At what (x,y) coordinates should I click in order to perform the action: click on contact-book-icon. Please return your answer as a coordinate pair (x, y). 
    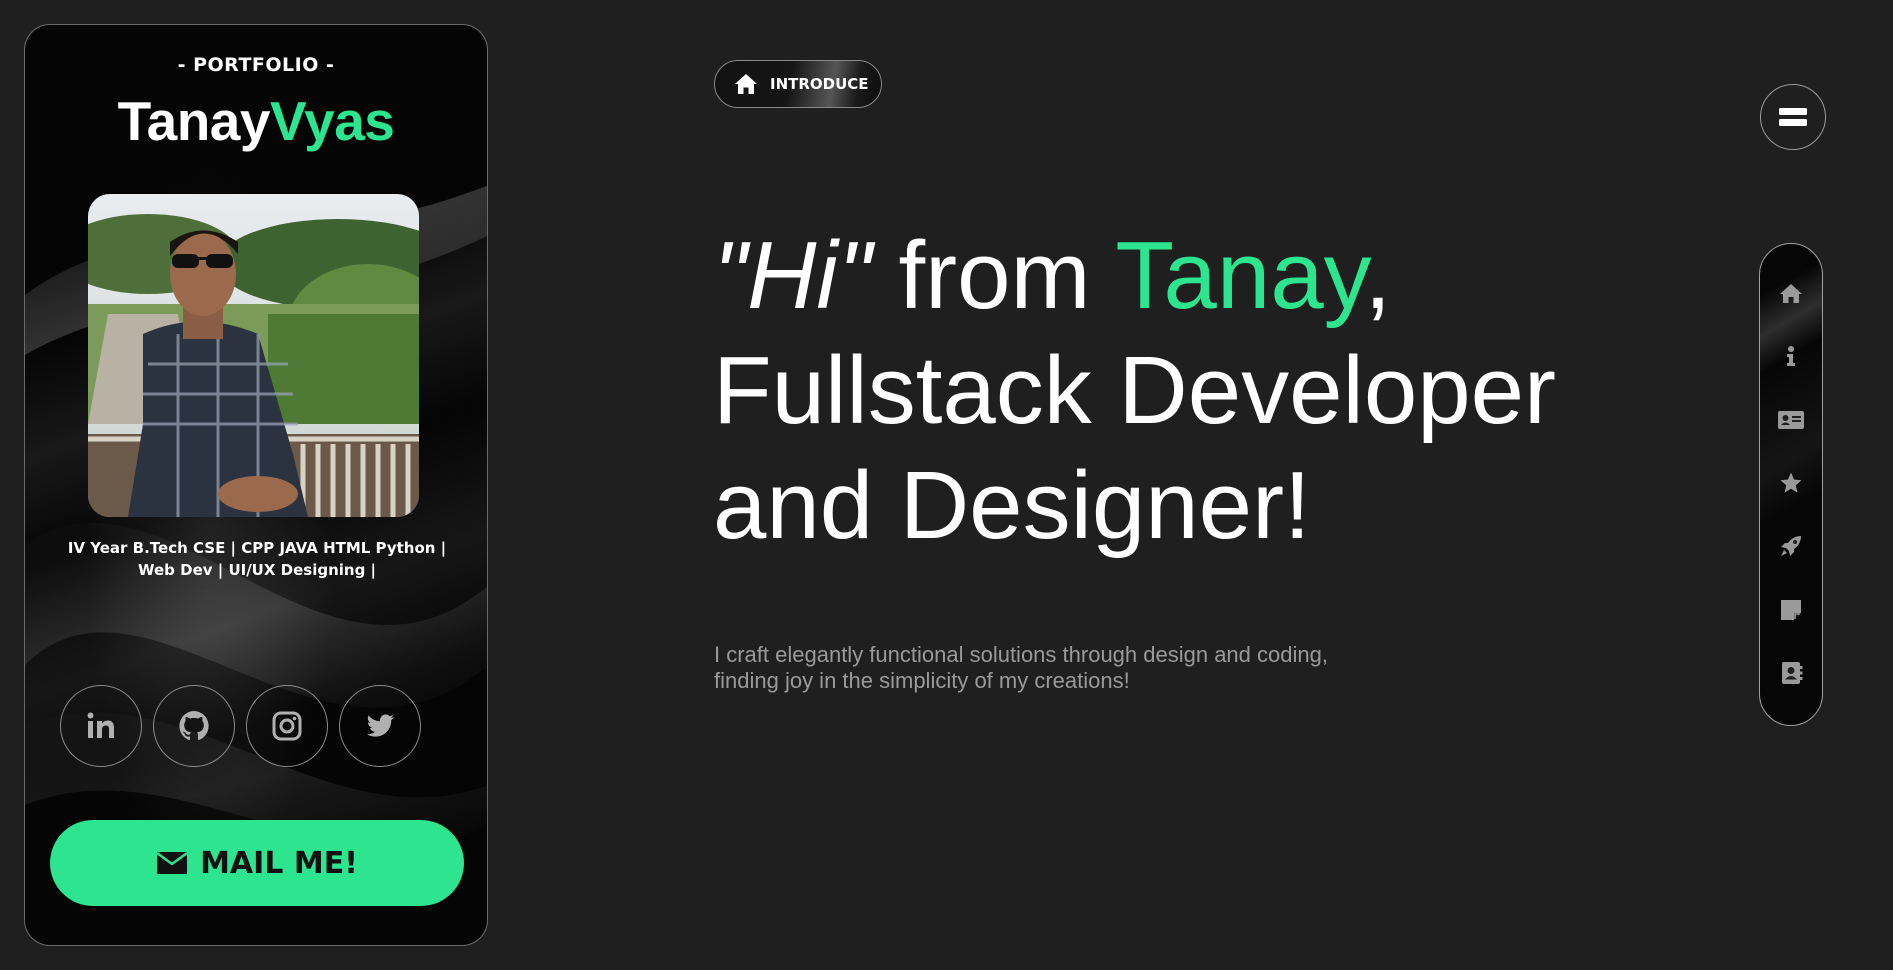
    Looking at the image, I should click on (1792, 673).